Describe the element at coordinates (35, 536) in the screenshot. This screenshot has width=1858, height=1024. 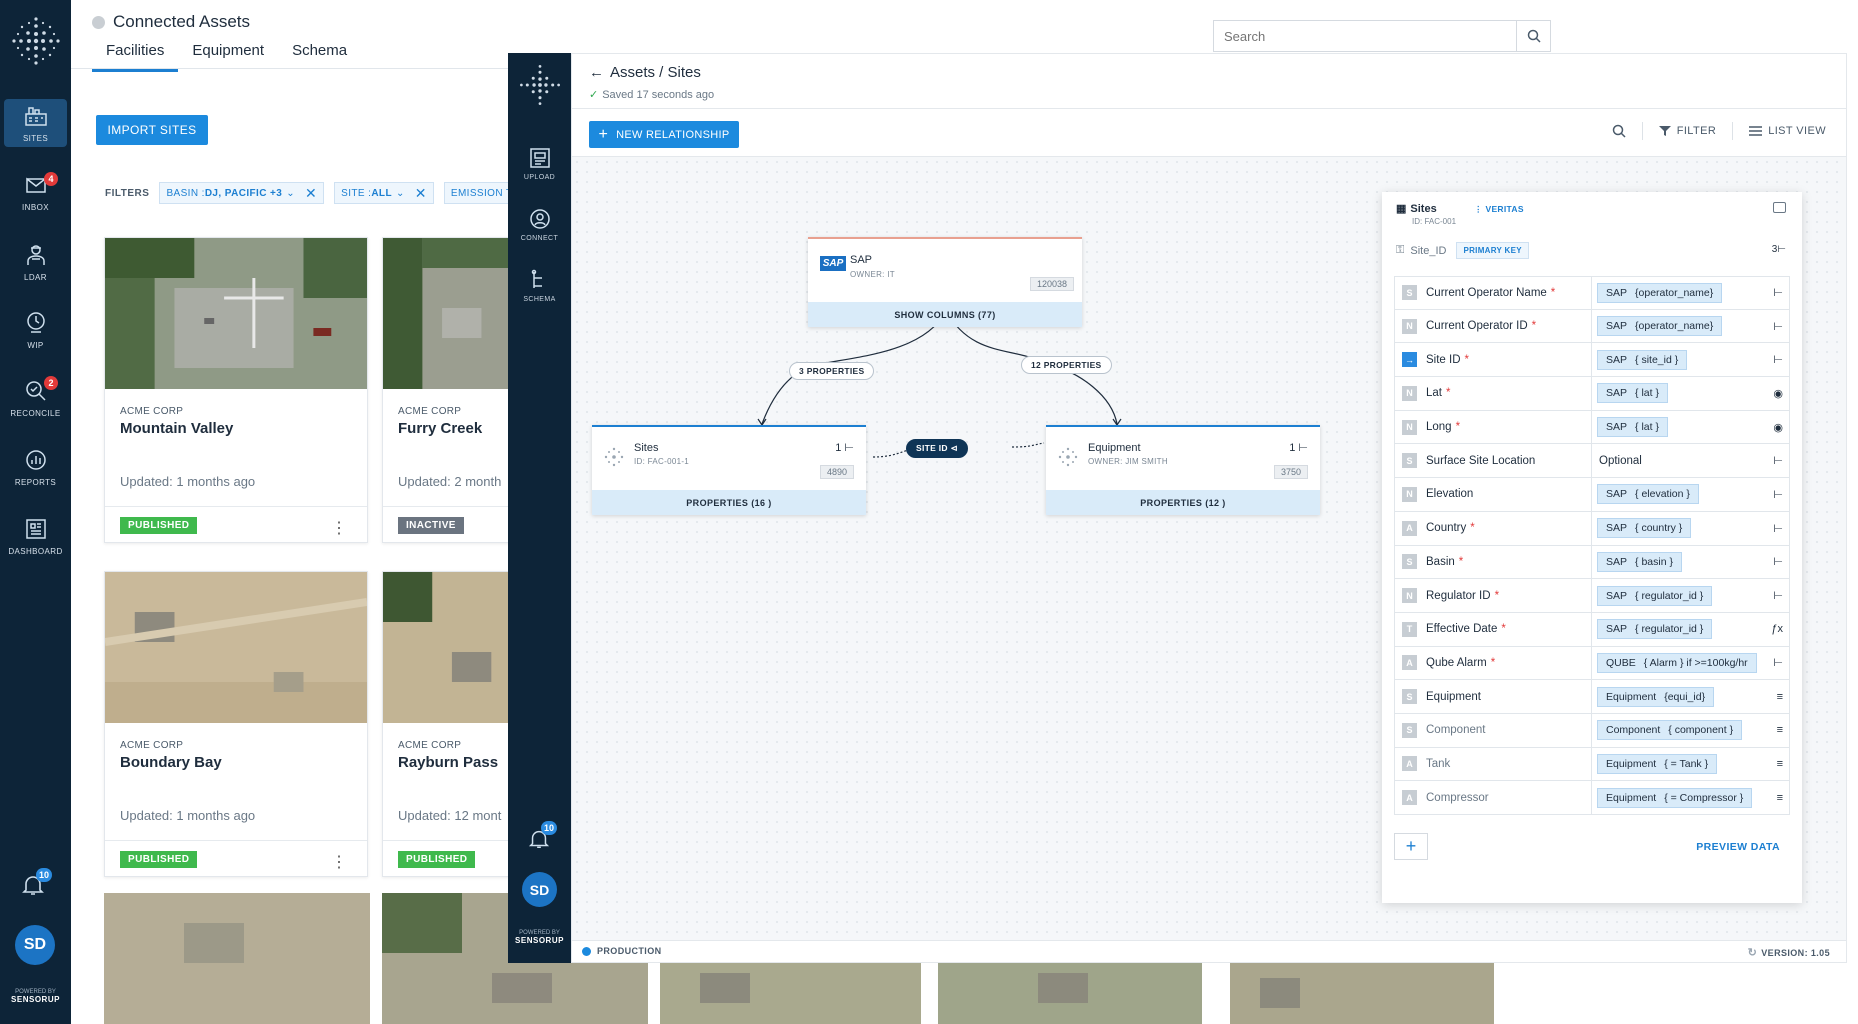
I see `nav-dashboard: DASHBOARD` at that location.